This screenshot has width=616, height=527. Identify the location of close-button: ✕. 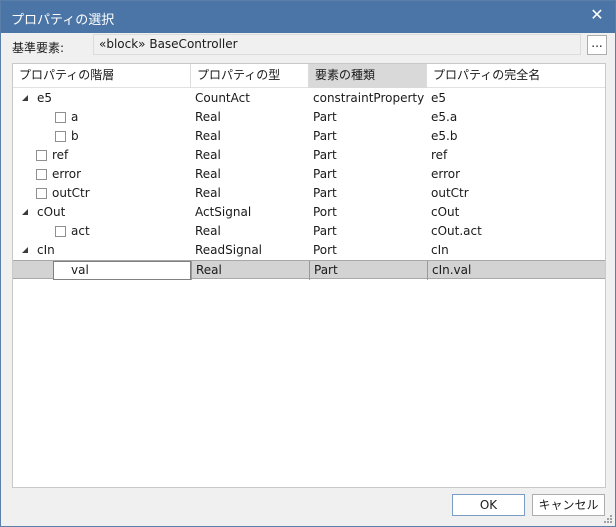
(597, 16).